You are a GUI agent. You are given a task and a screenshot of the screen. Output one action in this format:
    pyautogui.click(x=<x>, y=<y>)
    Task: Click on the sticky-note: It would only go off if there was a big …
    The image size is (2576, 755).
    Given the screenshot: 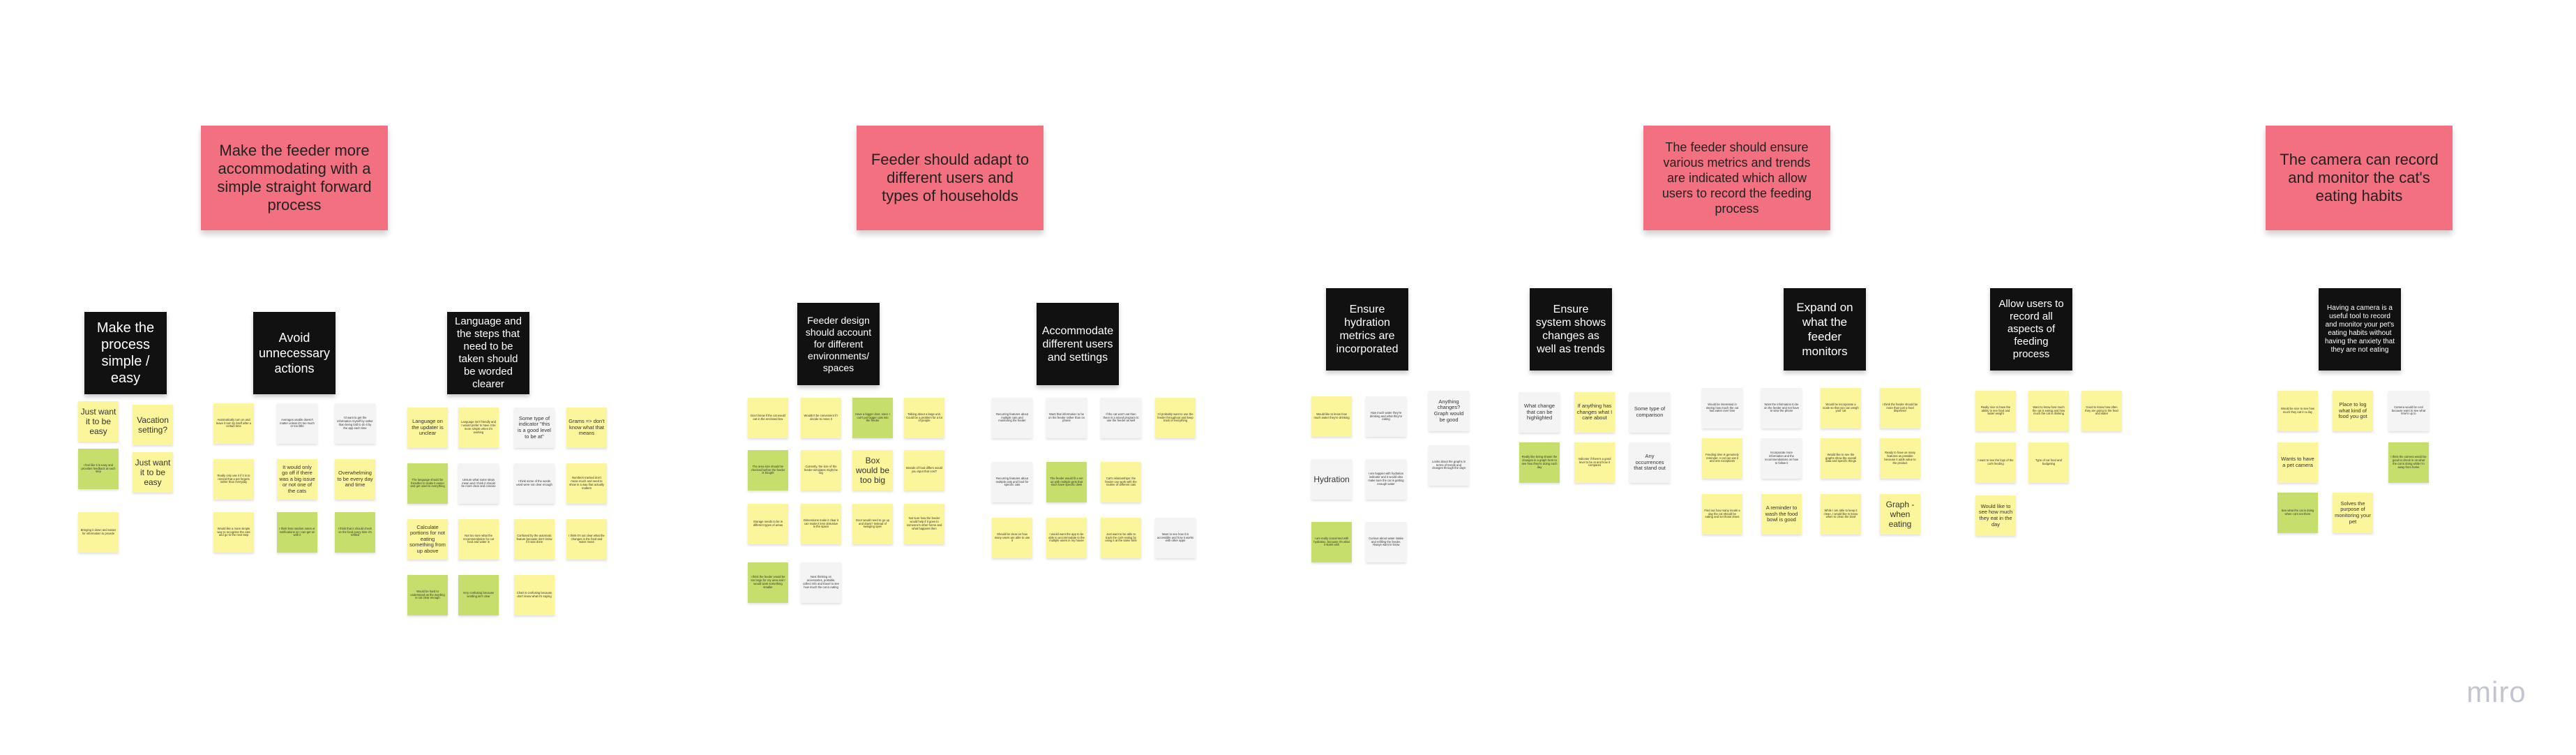 What is the action you would take?
    pyautogui.click(x=297, y=479)
    